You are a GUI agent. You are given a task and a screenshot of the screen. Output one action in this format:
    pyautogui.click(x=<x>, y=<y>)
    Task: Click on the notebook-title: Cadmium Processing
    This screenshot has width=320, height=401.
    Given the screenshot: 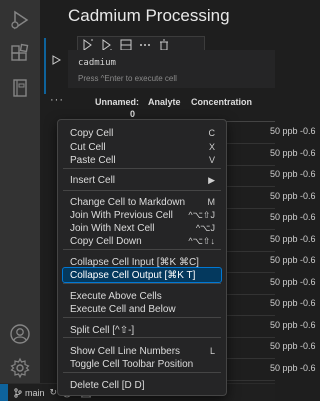 What is the action you would take?
    pyautogui.click(x=149, y=15)
    